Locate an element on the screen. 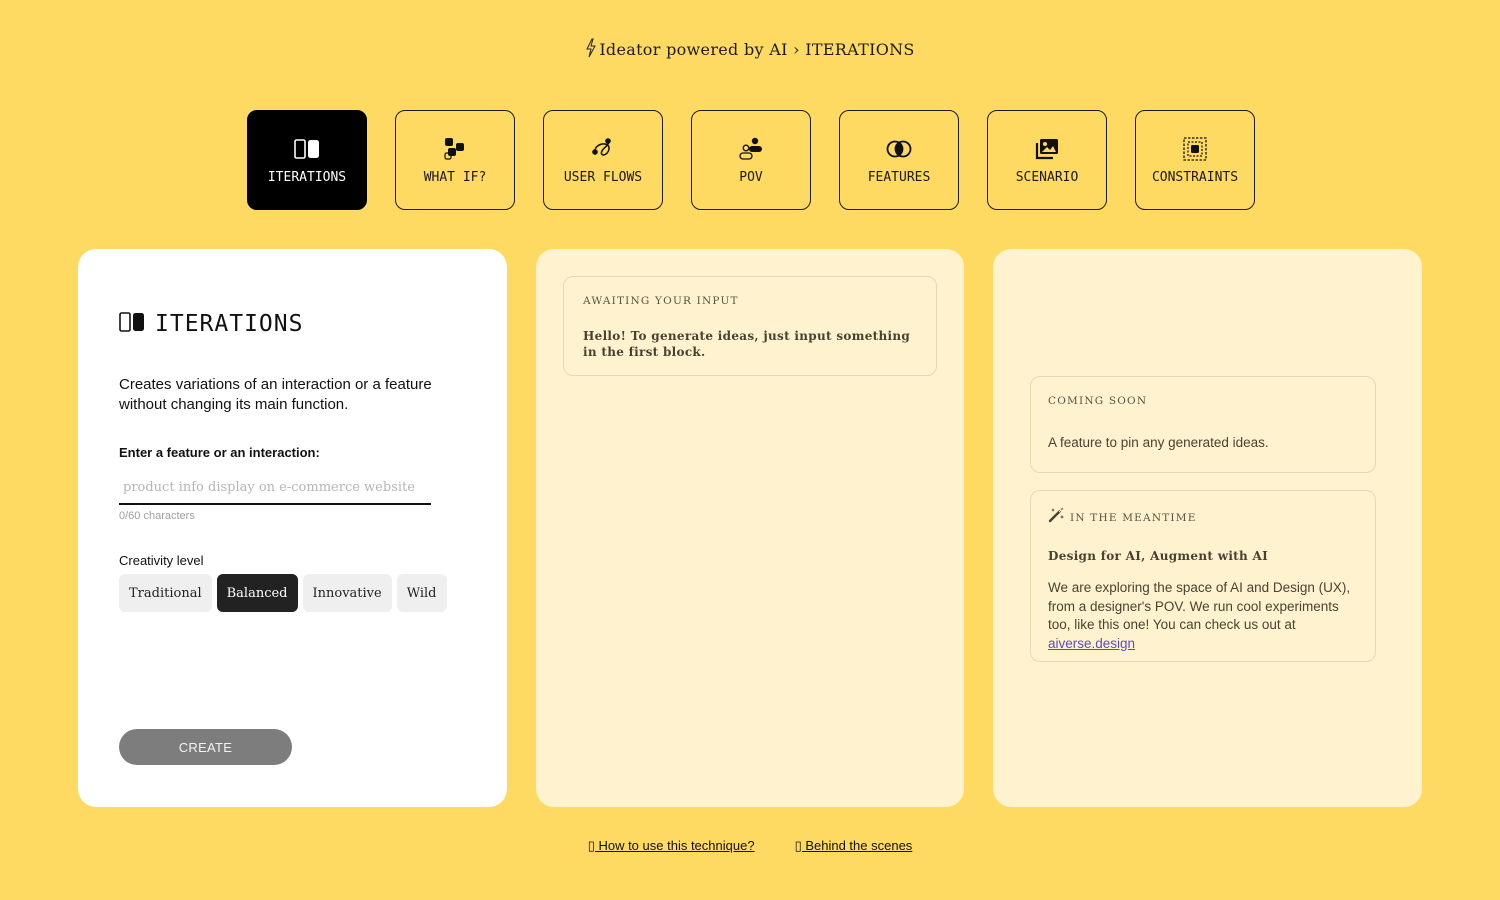  breadcrumb-current: ITERATIONS is located at coordinates (860, 49).